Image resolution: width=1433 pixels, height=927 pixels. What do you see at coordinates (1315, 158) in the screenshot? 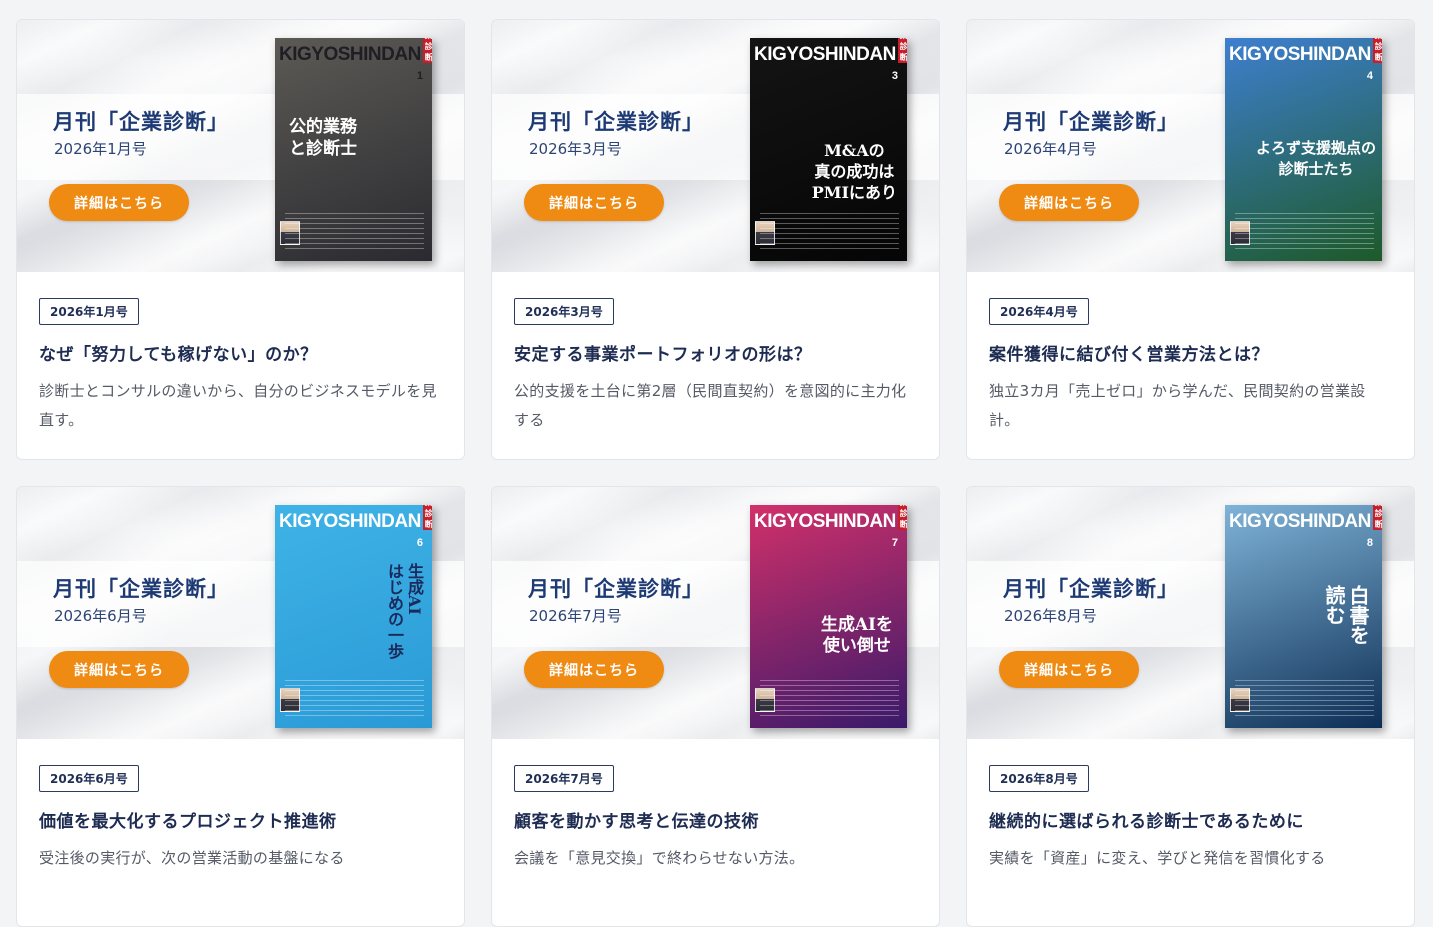
I see `cover-headline: よろず支援拠点の 診断士たち` at bounding box center [1315, 158].